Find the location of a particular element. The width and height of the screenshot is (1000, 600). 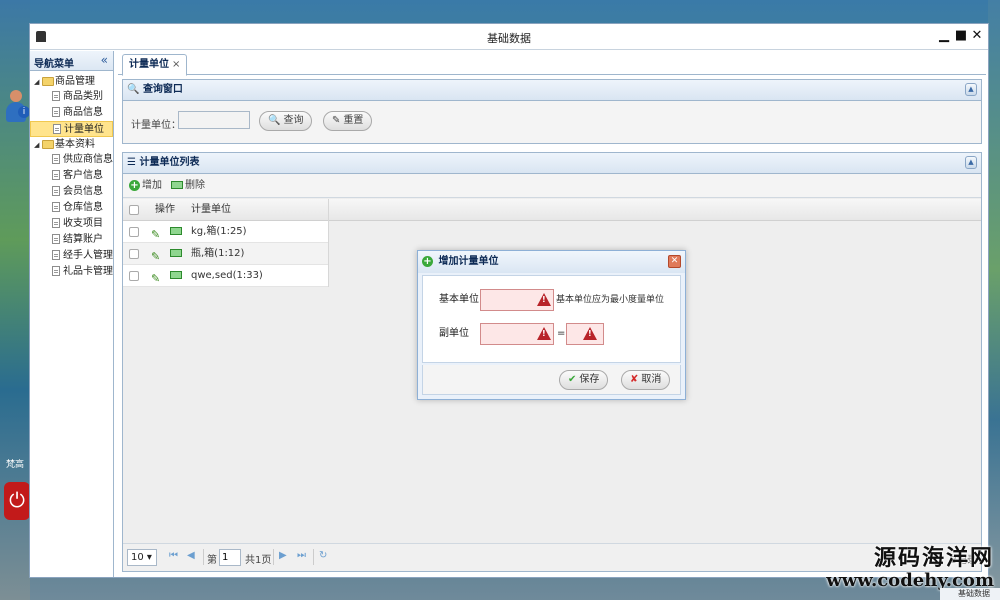

collapse-list-icon: ▲ is located at coordinates (971, 162).